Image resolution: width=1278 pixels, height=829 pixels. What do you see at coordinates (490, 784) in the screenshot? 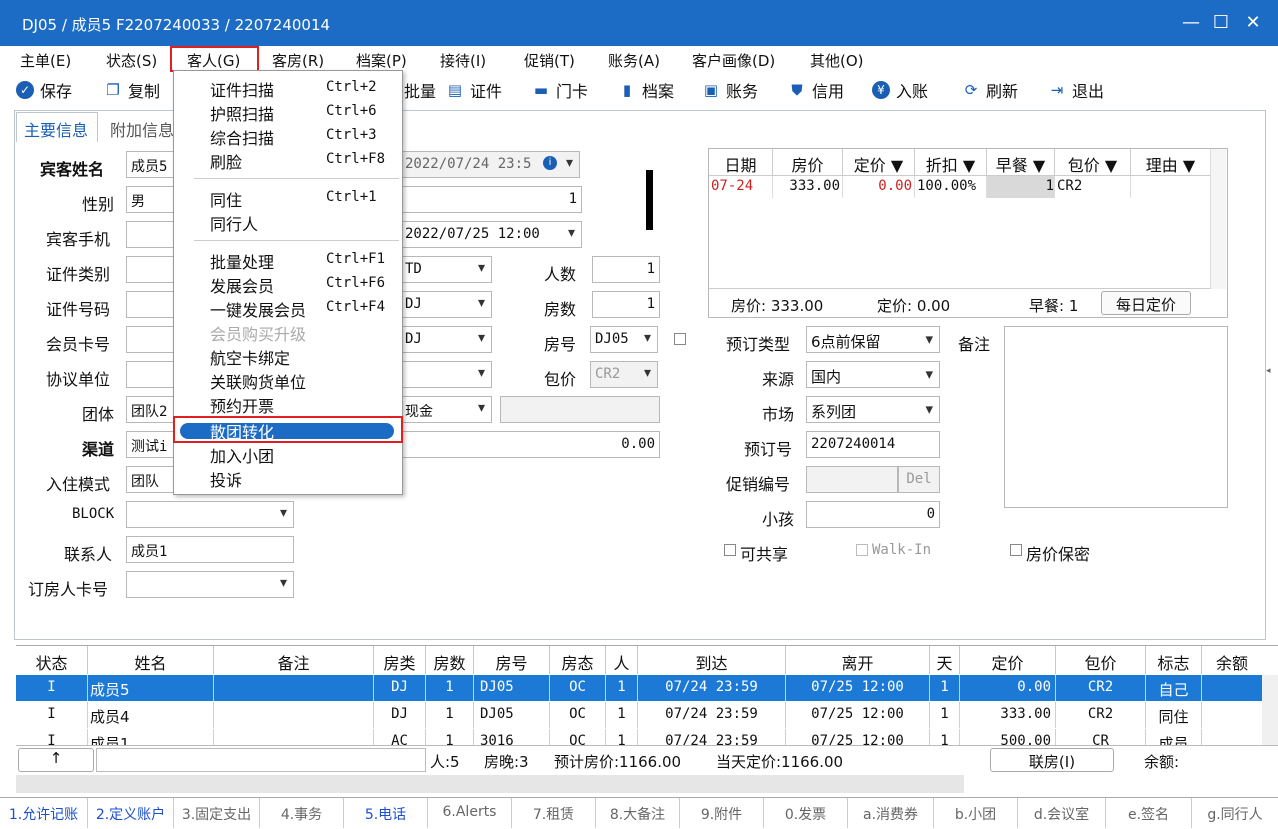
I see `horizontal-scrollbar` at bounding box center [490, 784].